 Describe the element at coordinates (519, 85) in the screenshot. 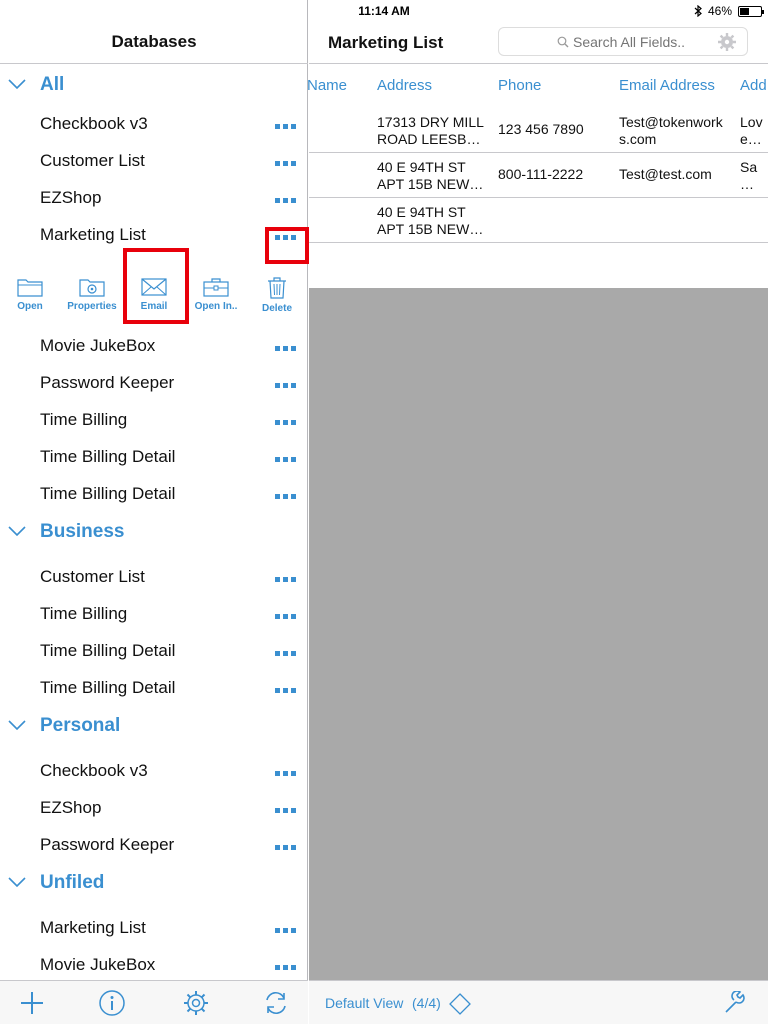

I see `column-header-phone: Phone` at that location.